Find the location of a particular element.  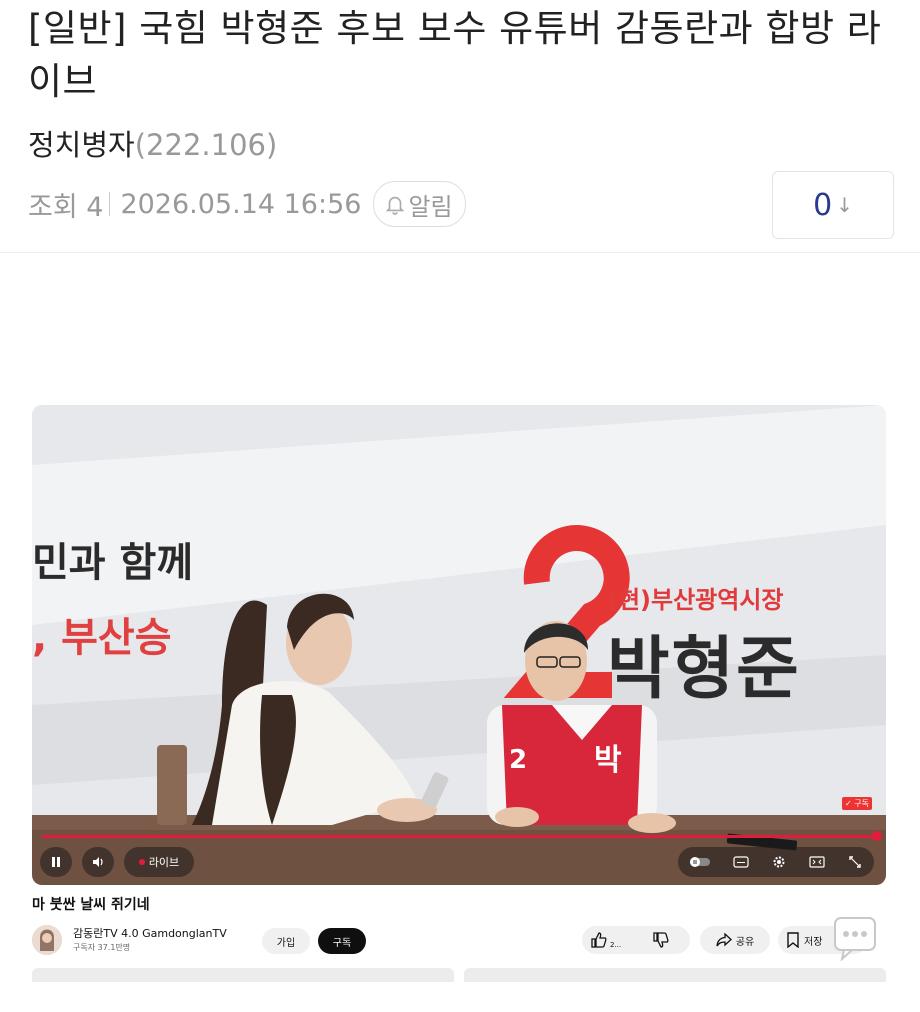

thumbs-down-icon is located at coordinates (661, 940).